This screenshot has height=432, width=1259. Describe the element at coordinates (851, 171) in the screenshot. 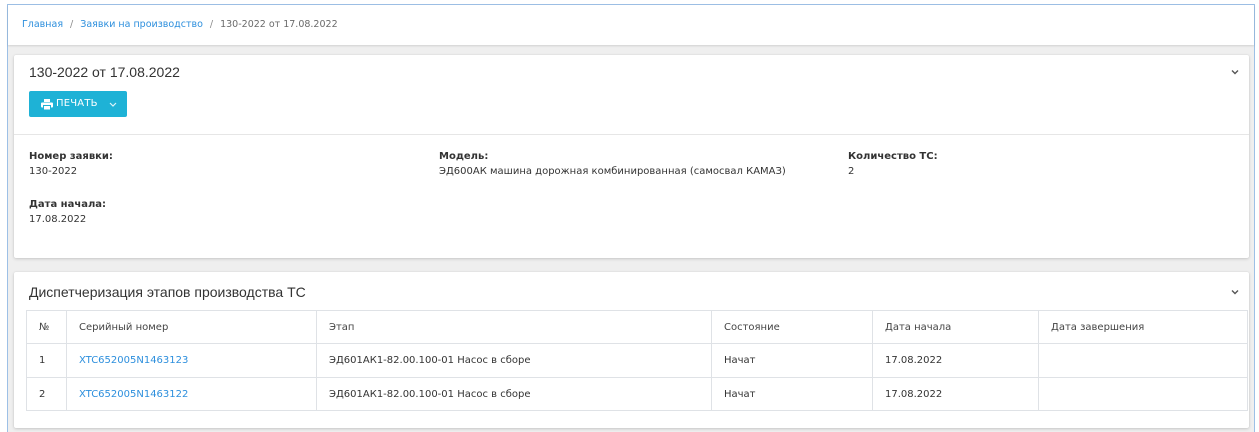

I see `vehicle-count-value: 2` at that location.